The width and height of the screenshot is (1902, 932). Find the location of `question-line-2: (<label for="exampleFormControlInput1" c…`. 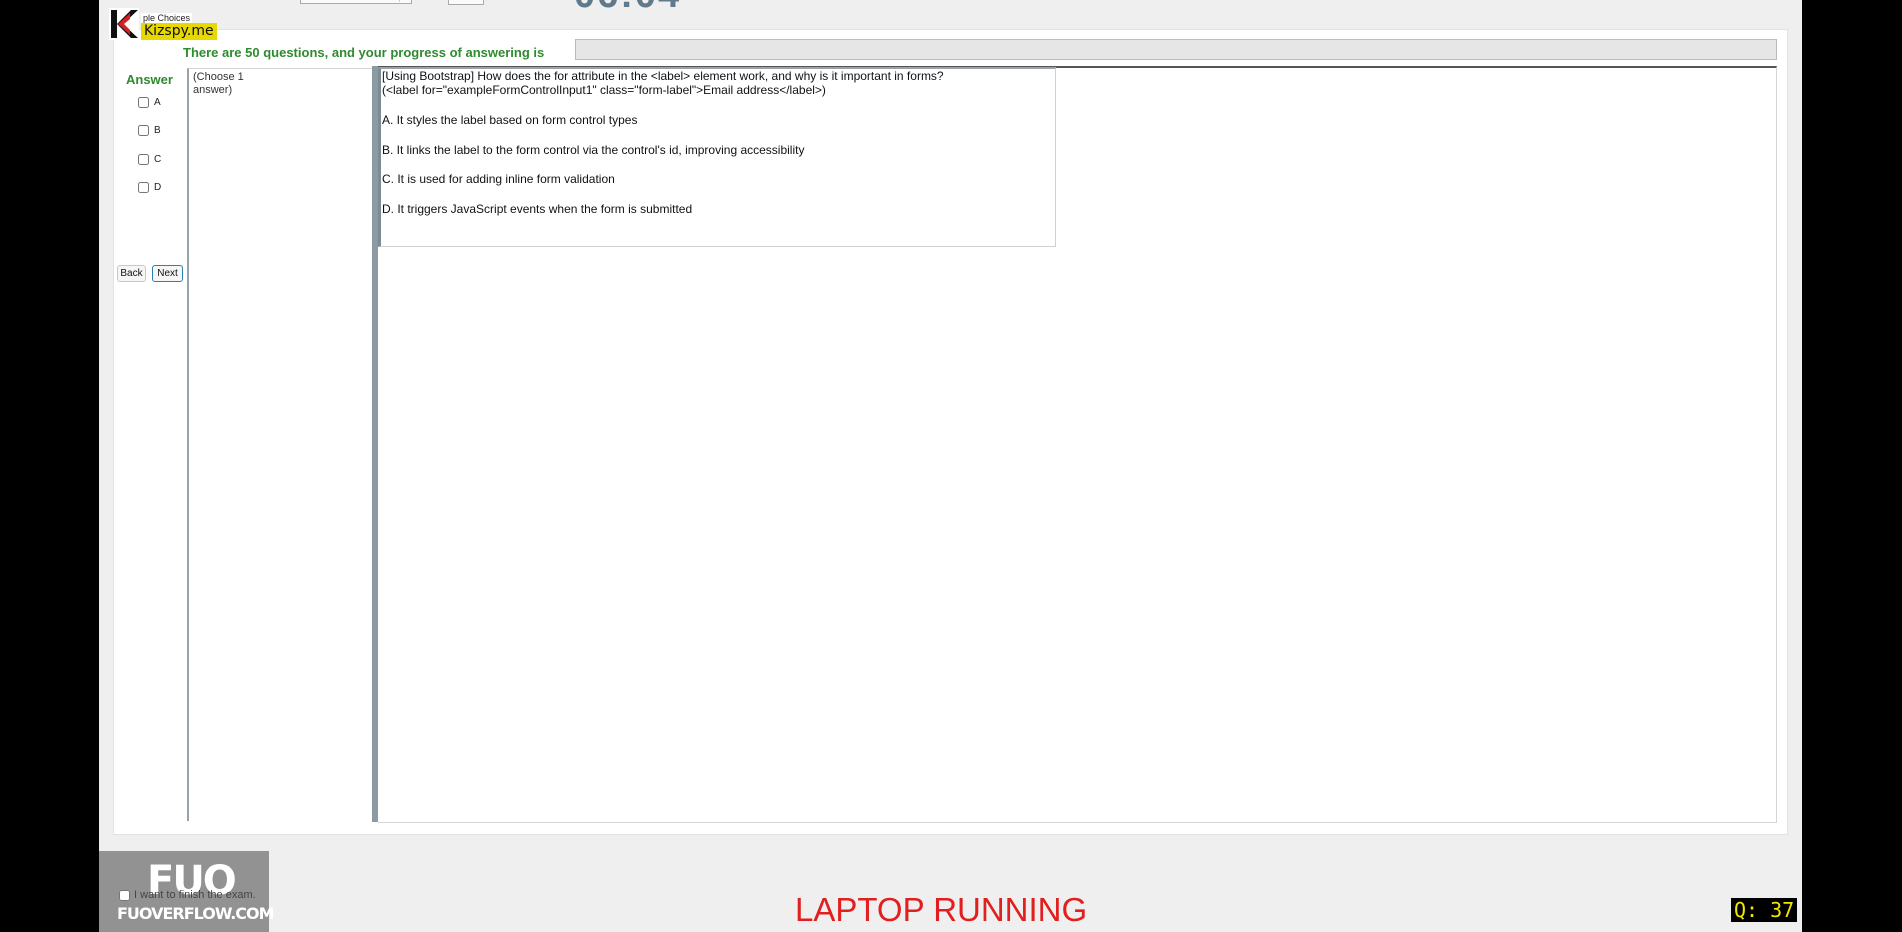

question-line-2: (<label for="exampleFormControlInput1" c… is located at coordinates (604, 90).